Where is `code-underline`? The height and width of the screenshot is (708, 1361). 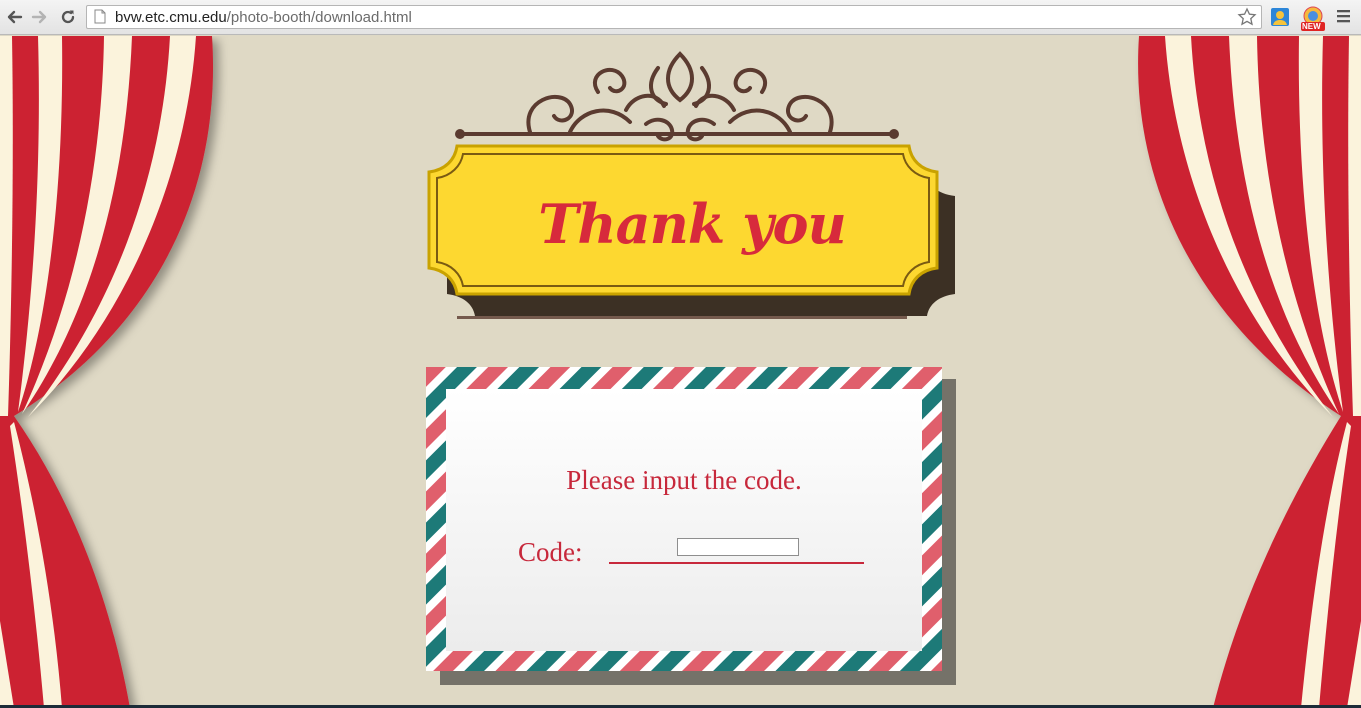
code-underline is located at coordinates (736, 563).